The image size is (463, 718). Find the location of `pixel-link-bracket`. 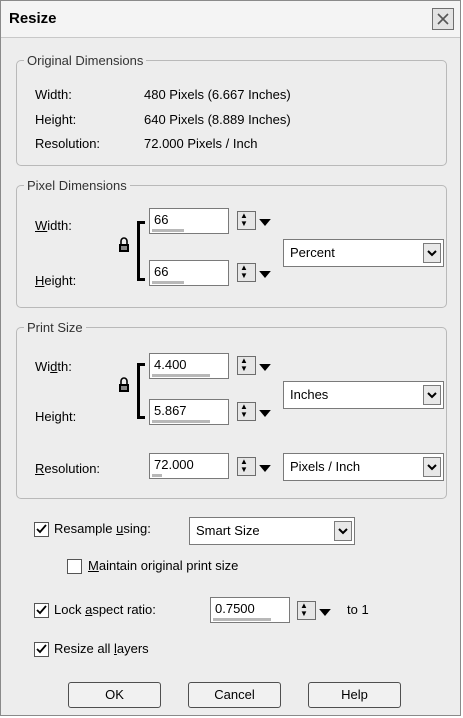

pixel-link-bracket is located at coordinates (141, 251).